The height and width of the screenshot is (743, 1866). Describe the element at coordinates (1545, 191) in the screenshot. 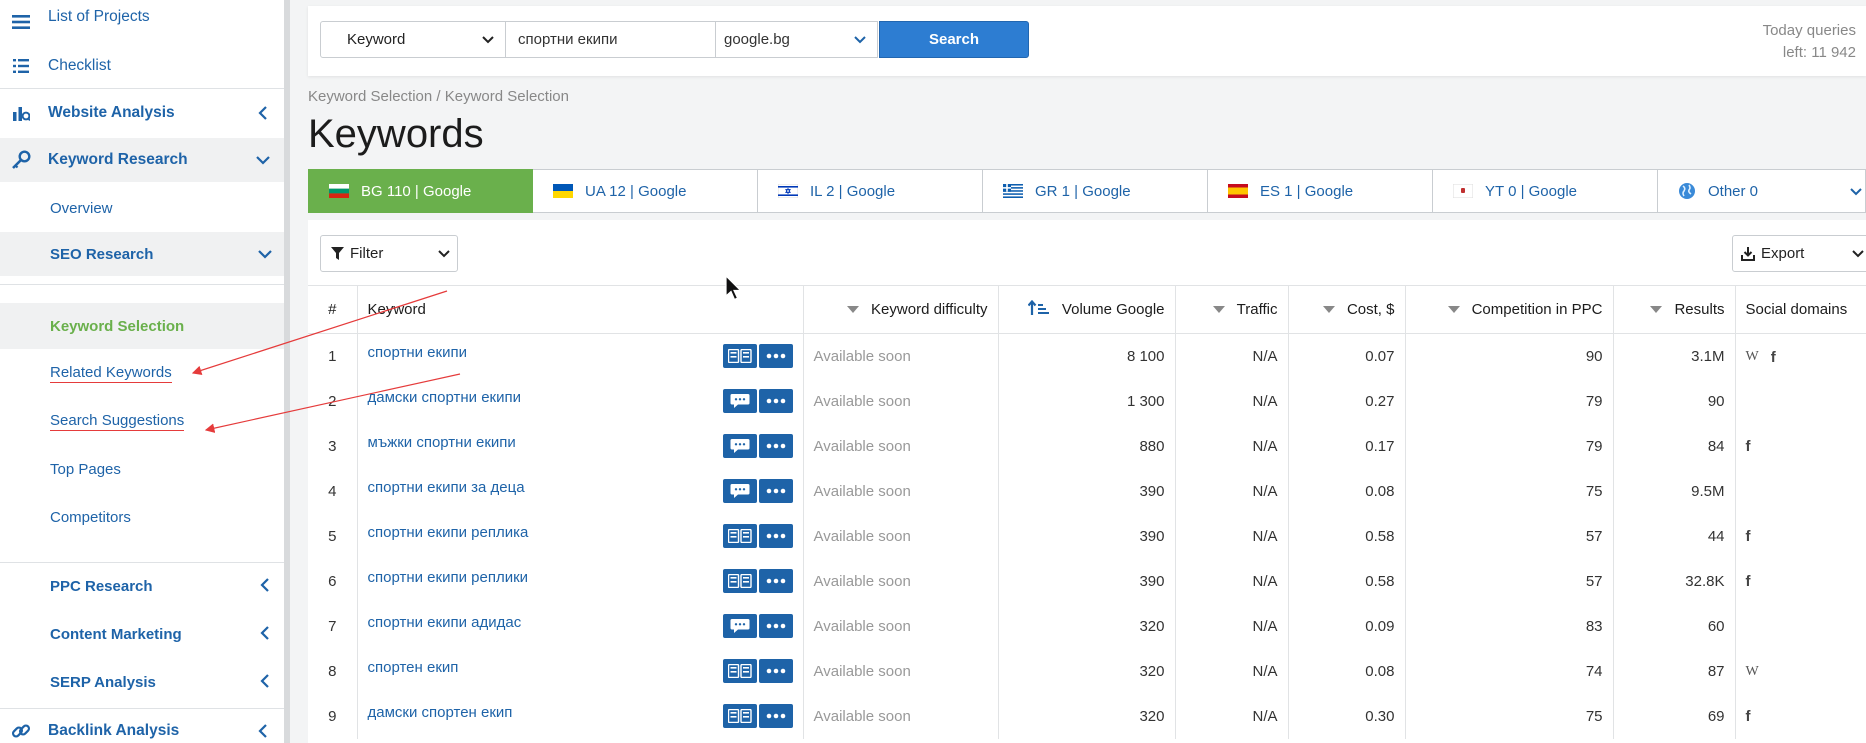

I see `tab-yt: YT 0 | Google` at that location.